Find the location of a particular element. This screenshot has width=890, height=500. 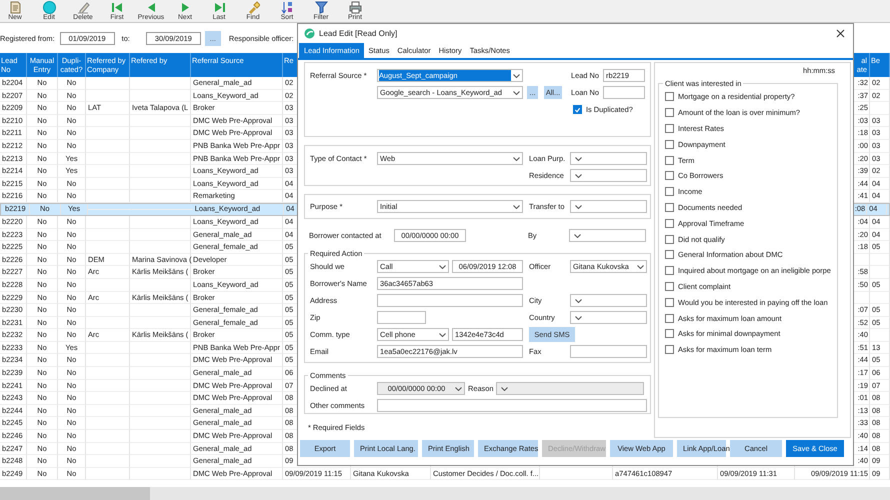

close-icon is located at coordinates (840, 33).